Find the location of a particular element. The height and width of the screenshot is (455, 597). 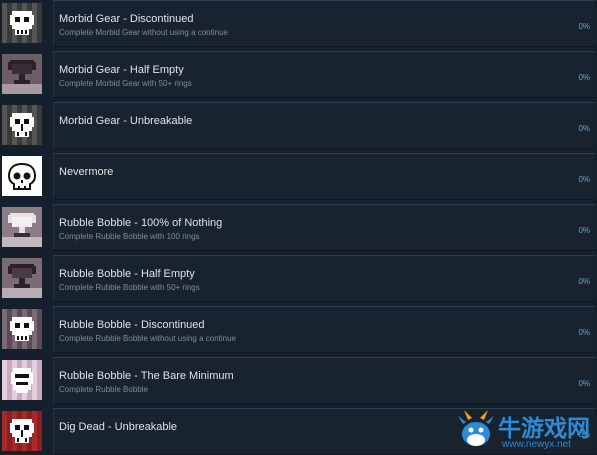

achievement-title: Rubble Bobble - Discontinued is located at coordinates (132, 325).